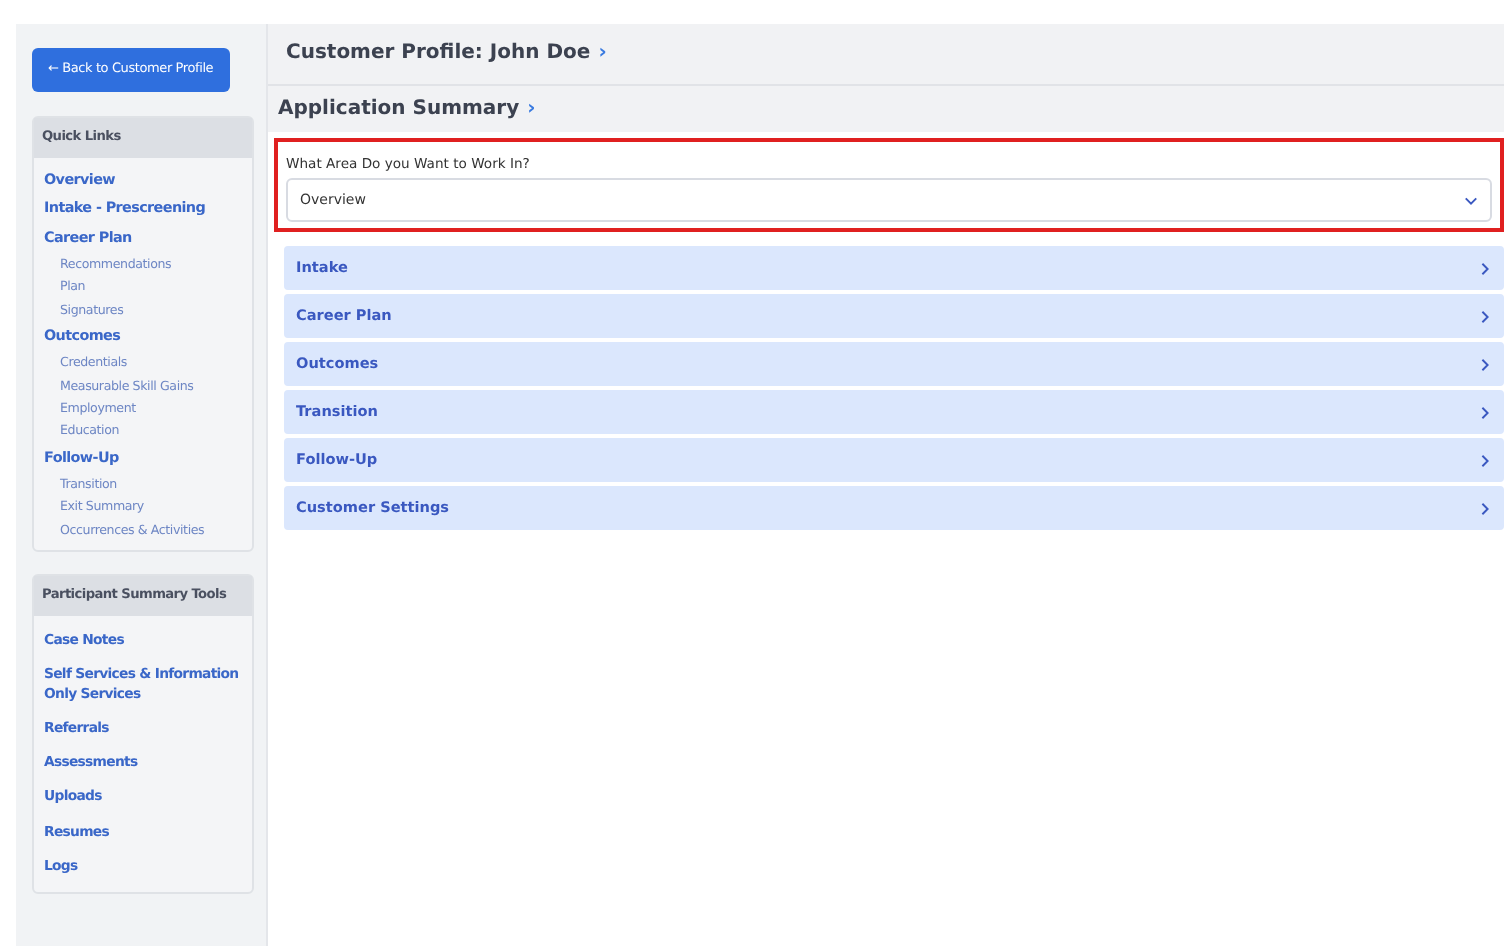  Describe the element at coordinates (399, 109) in the screenshot. I see `section-title: Application Summary` at that location.